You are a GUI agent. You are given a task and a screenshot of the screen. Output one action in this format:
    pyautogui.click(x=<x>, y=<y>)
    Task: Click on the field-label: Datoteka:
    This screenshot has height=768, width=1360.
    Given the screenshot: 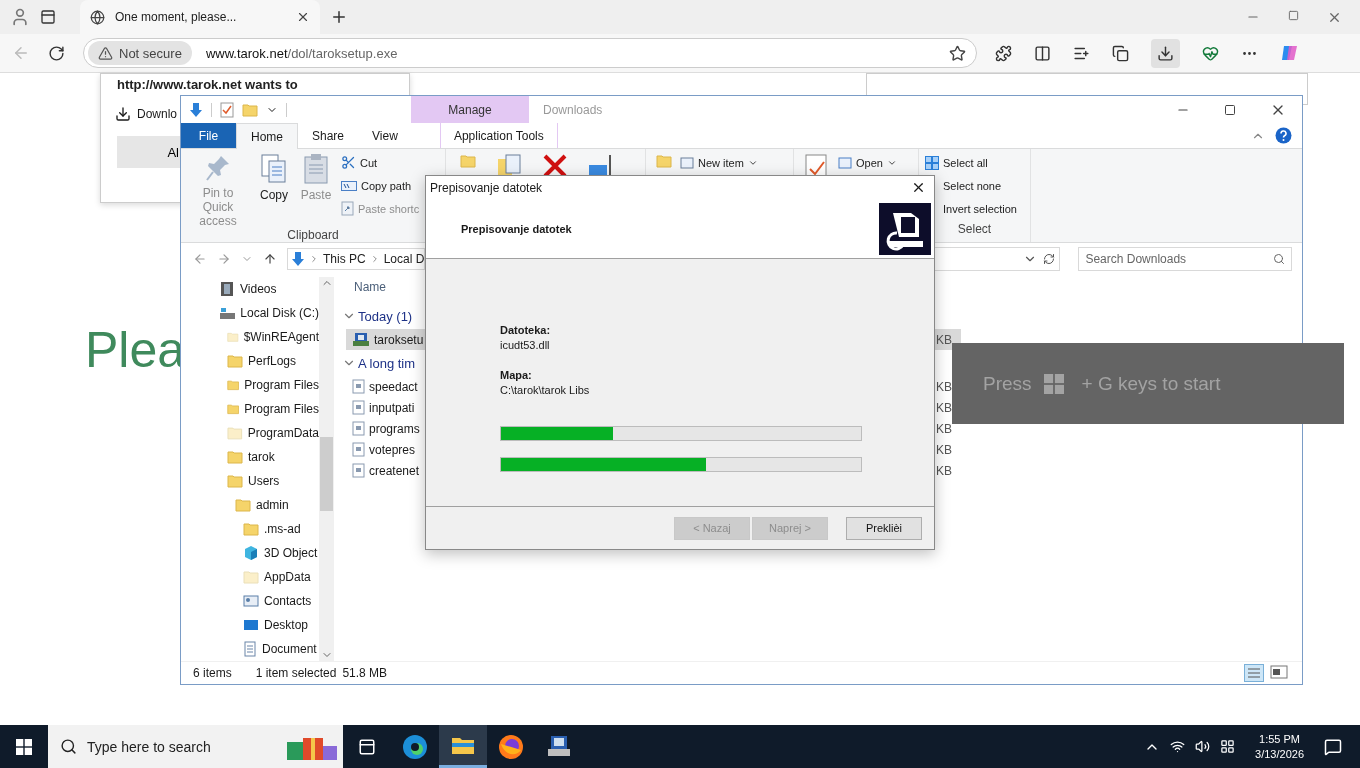 What is the action you would take?
    pyautogui.click(x=526, y=330)
    